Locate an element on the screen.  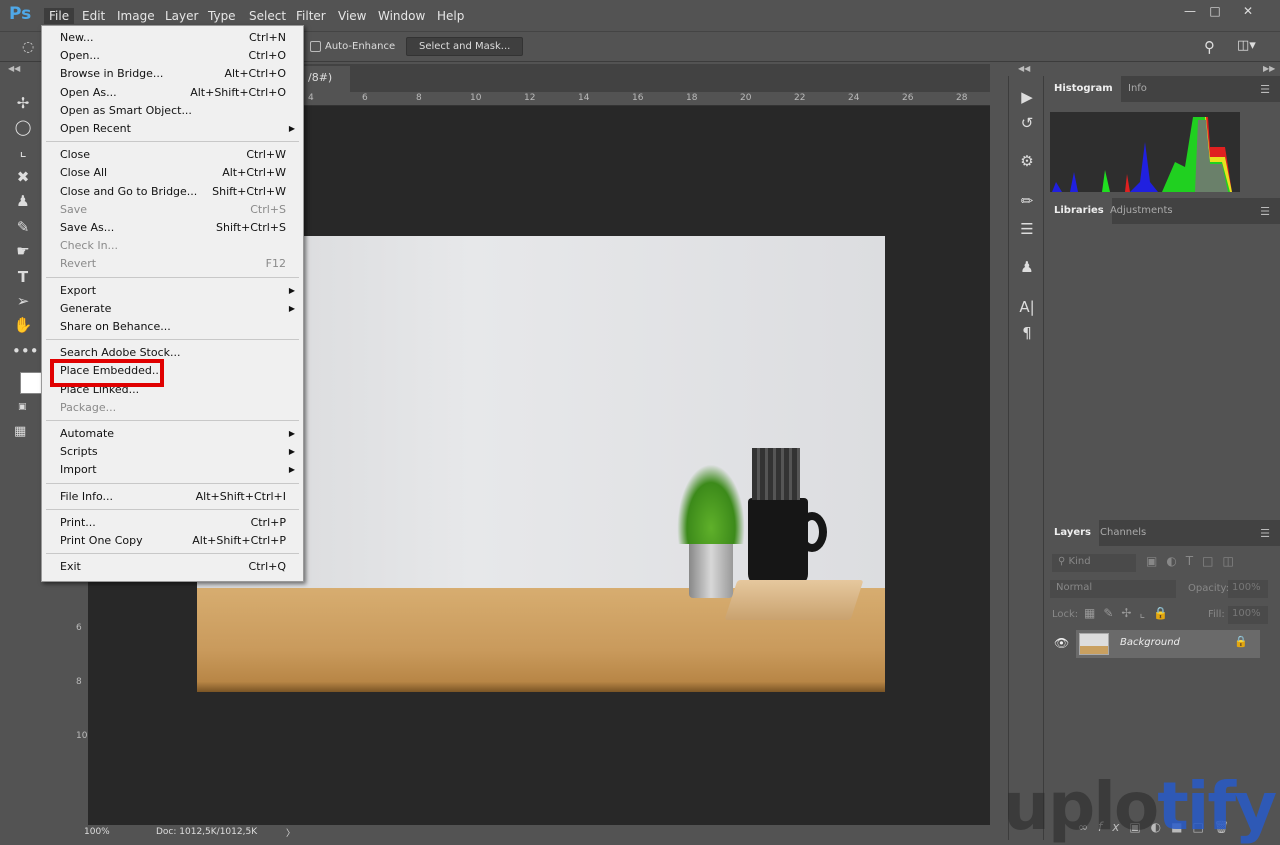
menu-item-file-info: File Info... Alt+Shift+Ctrl+I is located at coordinates (172, 497).